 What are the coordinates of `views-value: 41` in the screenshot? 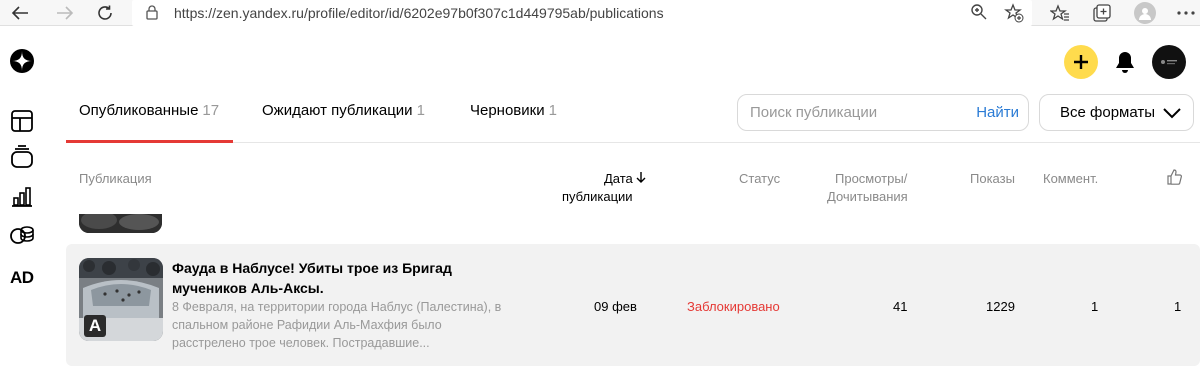 It's located at (900, 306).